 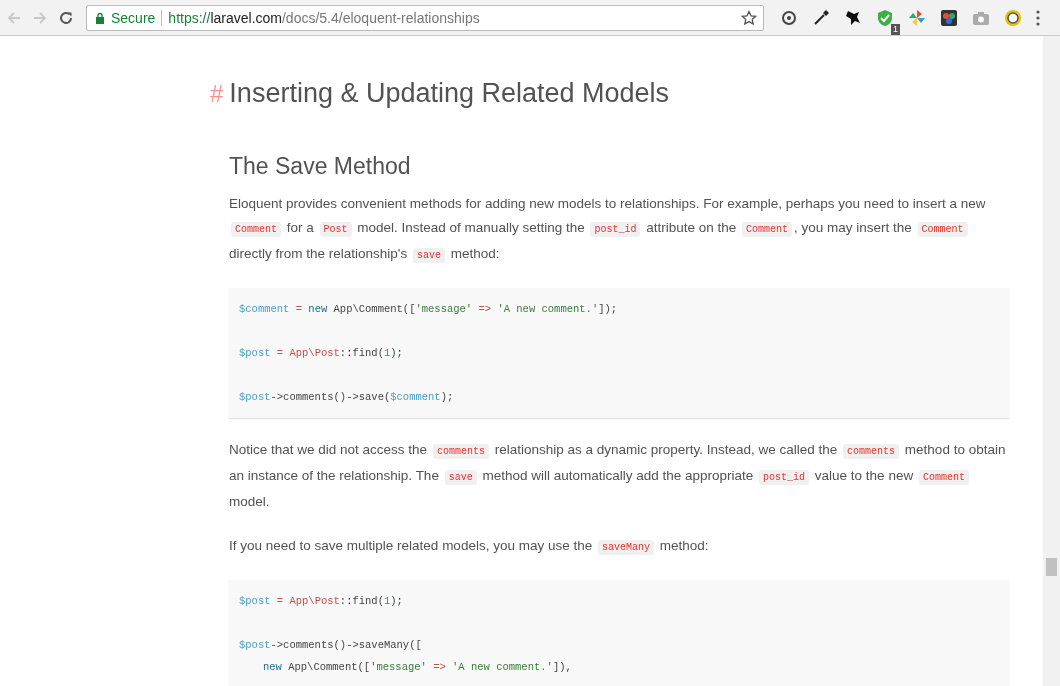 I want to click on code-line: $post->comments()->saveMany([, so click(x=331, y=645).